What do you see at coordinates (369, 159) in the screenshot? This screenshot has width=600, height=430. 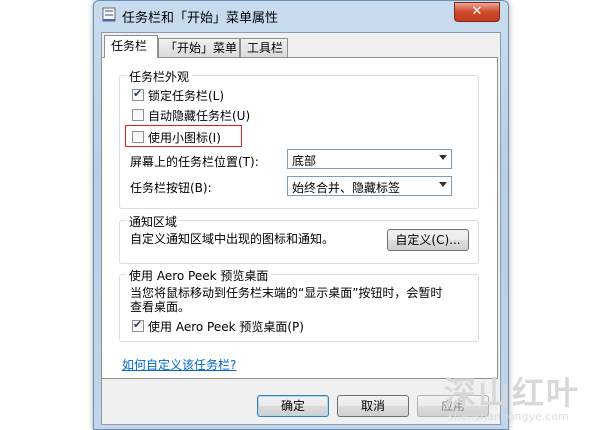 I see `taskbar-location-select: 底部` at bounding box center [369, 159].